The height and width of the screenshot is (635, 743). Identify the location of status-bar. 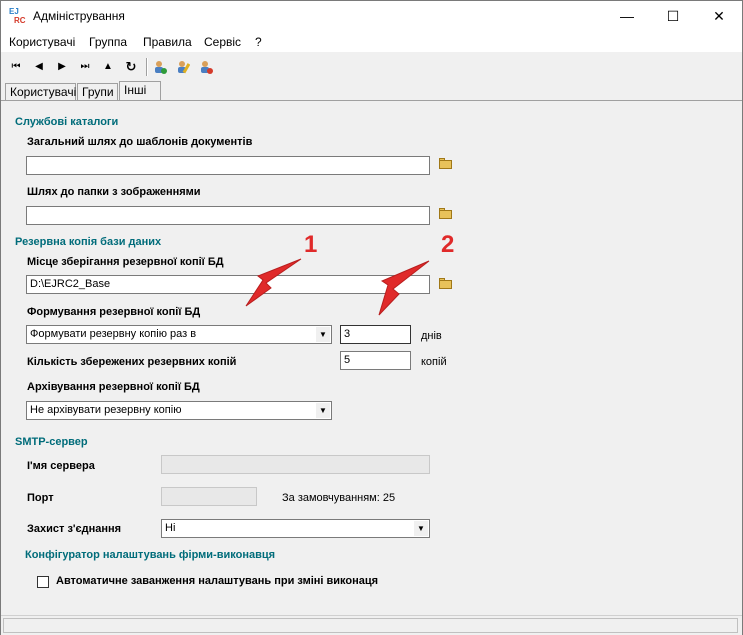
(371, 625).